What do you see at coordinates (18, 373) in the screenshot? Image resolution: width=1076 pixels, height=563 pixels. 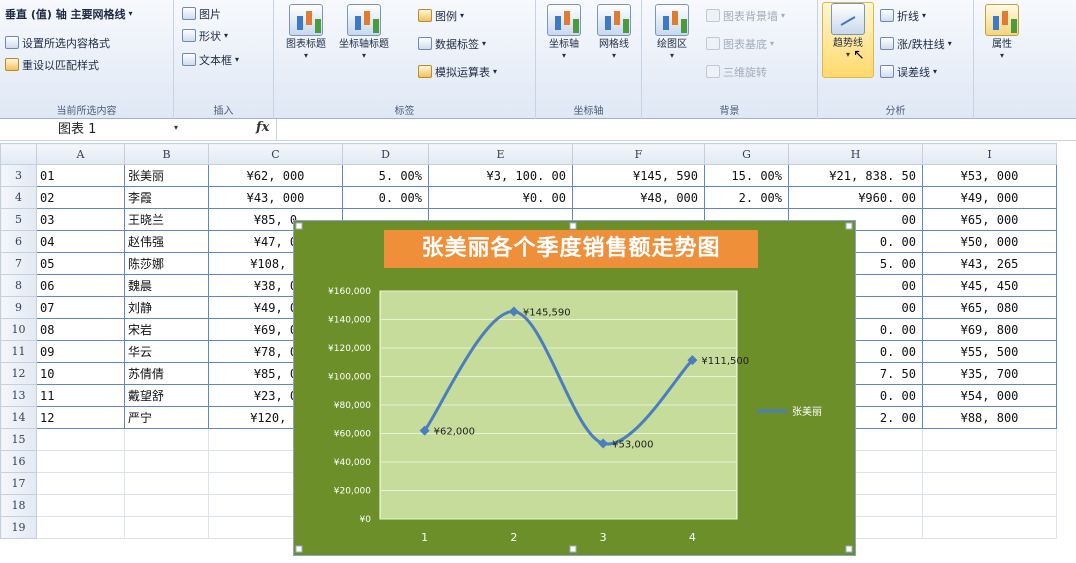 I see `row-header: 12` at bounding box center [18, 373].